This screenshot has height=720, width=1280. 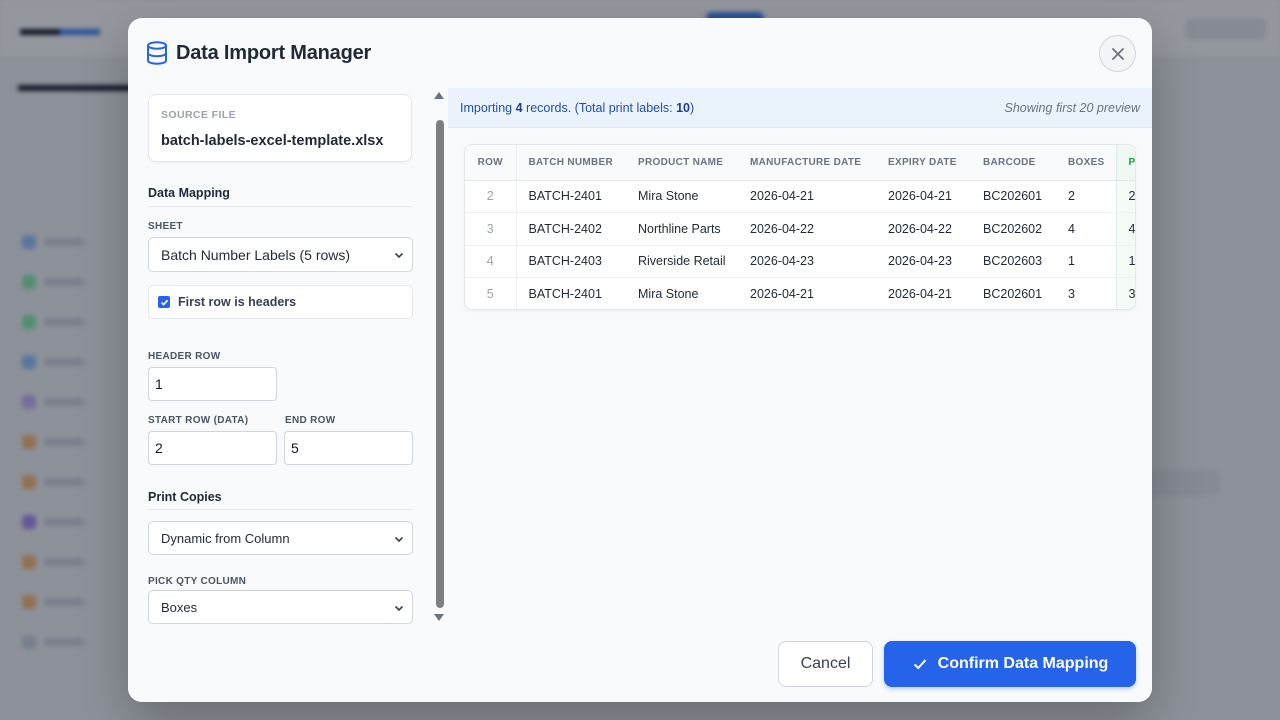 What do you see at coordinates (1023, 663) in the screenshot?
I see `confirm-button-label: Confirm Data Mapping` at bounding box center [1023, 663].